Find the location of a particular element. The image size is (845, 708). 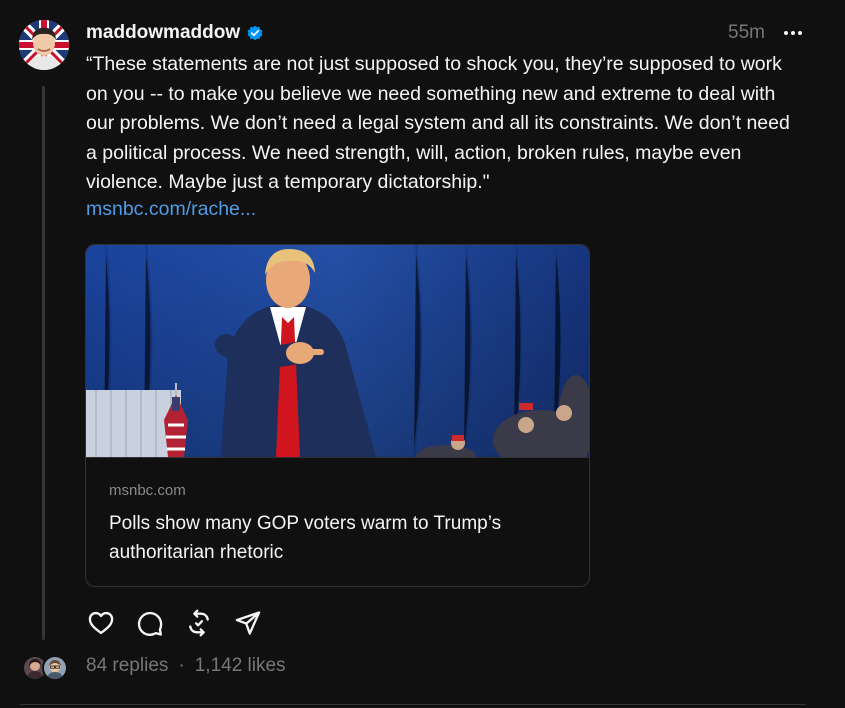

heart-icon is located at coordinates (101, 623).